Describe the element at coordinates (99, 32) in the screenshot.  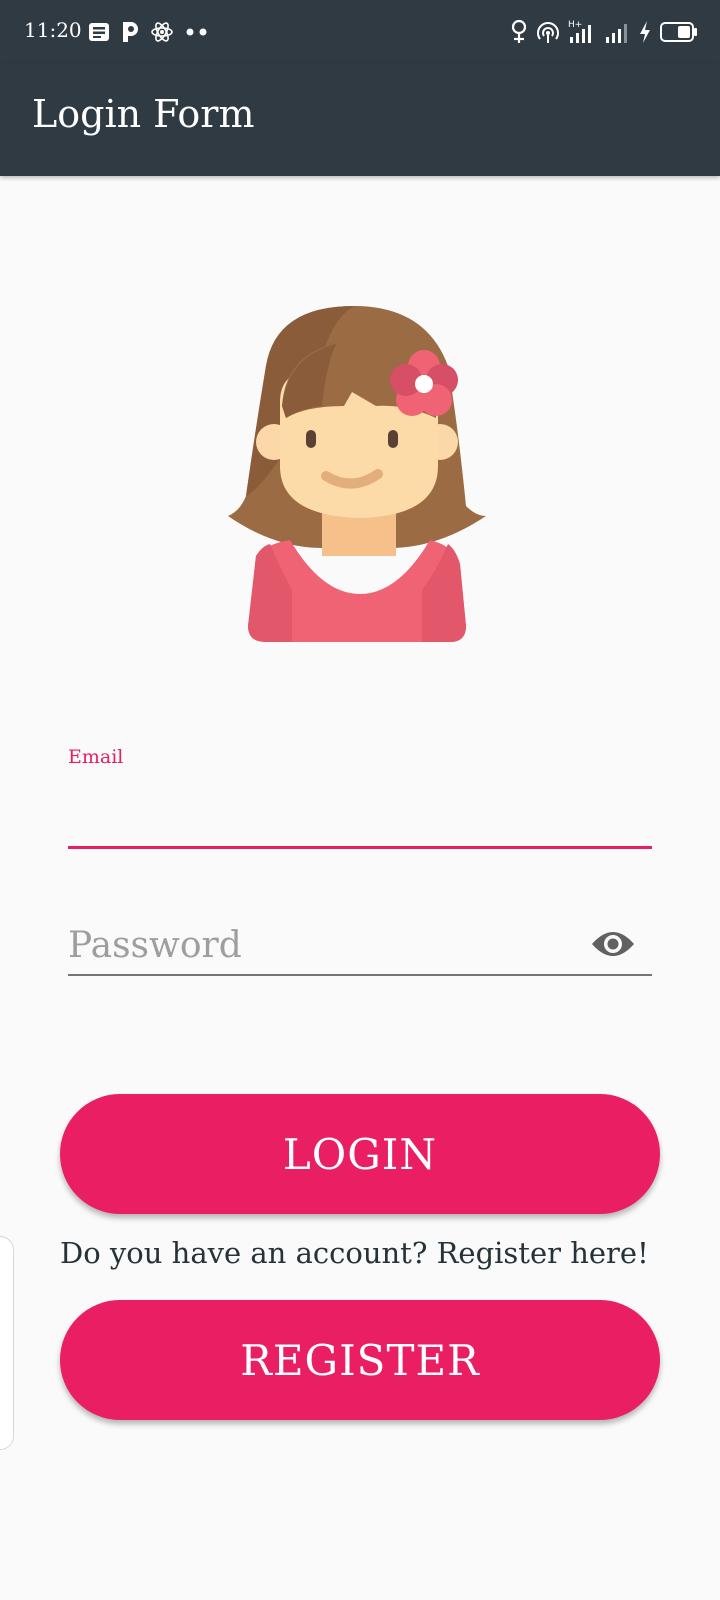
I see `news-icon` at that location.